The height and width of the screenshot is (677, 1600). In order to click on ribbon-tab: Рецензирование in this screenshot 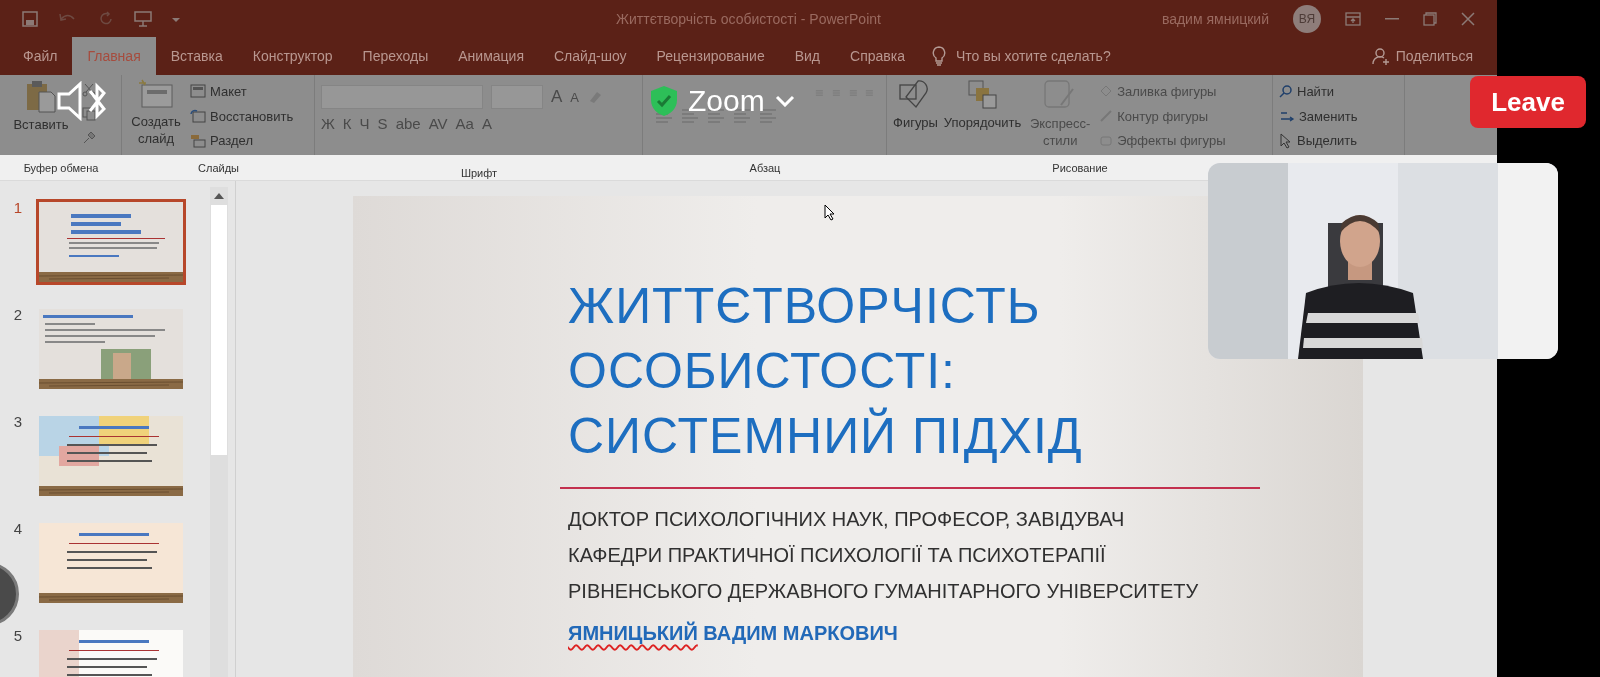, I will do `click(710, 56)`.